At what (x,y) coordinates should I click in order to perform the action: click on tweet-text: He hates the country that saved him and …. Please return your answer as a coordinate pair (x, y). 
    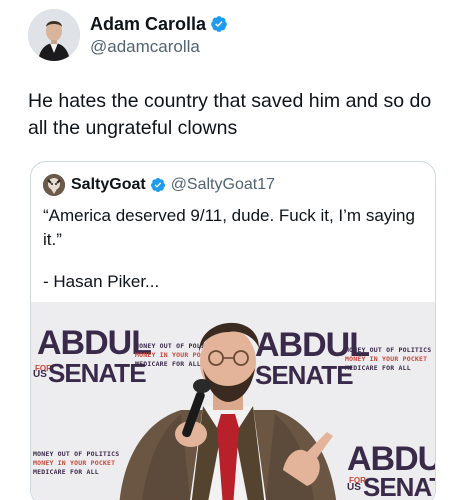
    Looking at the image, I should click on (230, 114).